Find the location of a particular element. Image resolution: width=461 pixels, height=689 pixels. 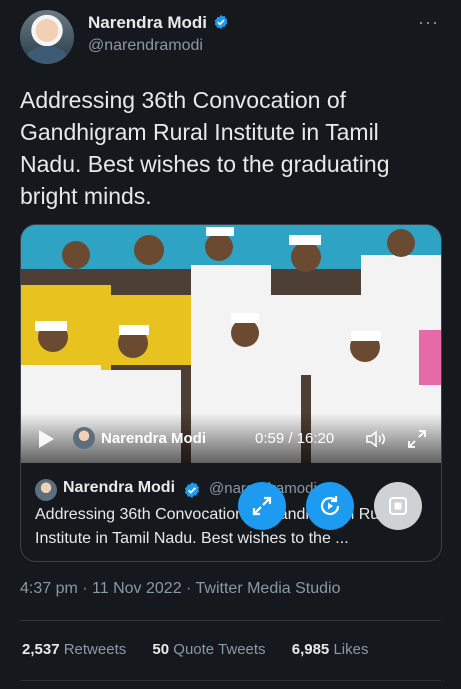

play-icon is located at coordinates (46, 439).